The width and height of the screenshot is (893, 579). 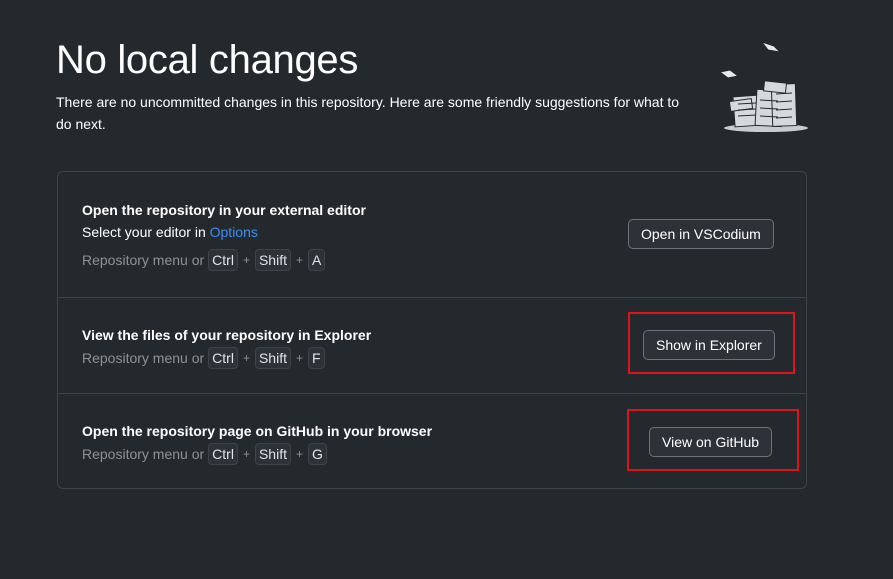 I want to click on suggestion-description: Select your editor in Options, so click(x=170, y=232).